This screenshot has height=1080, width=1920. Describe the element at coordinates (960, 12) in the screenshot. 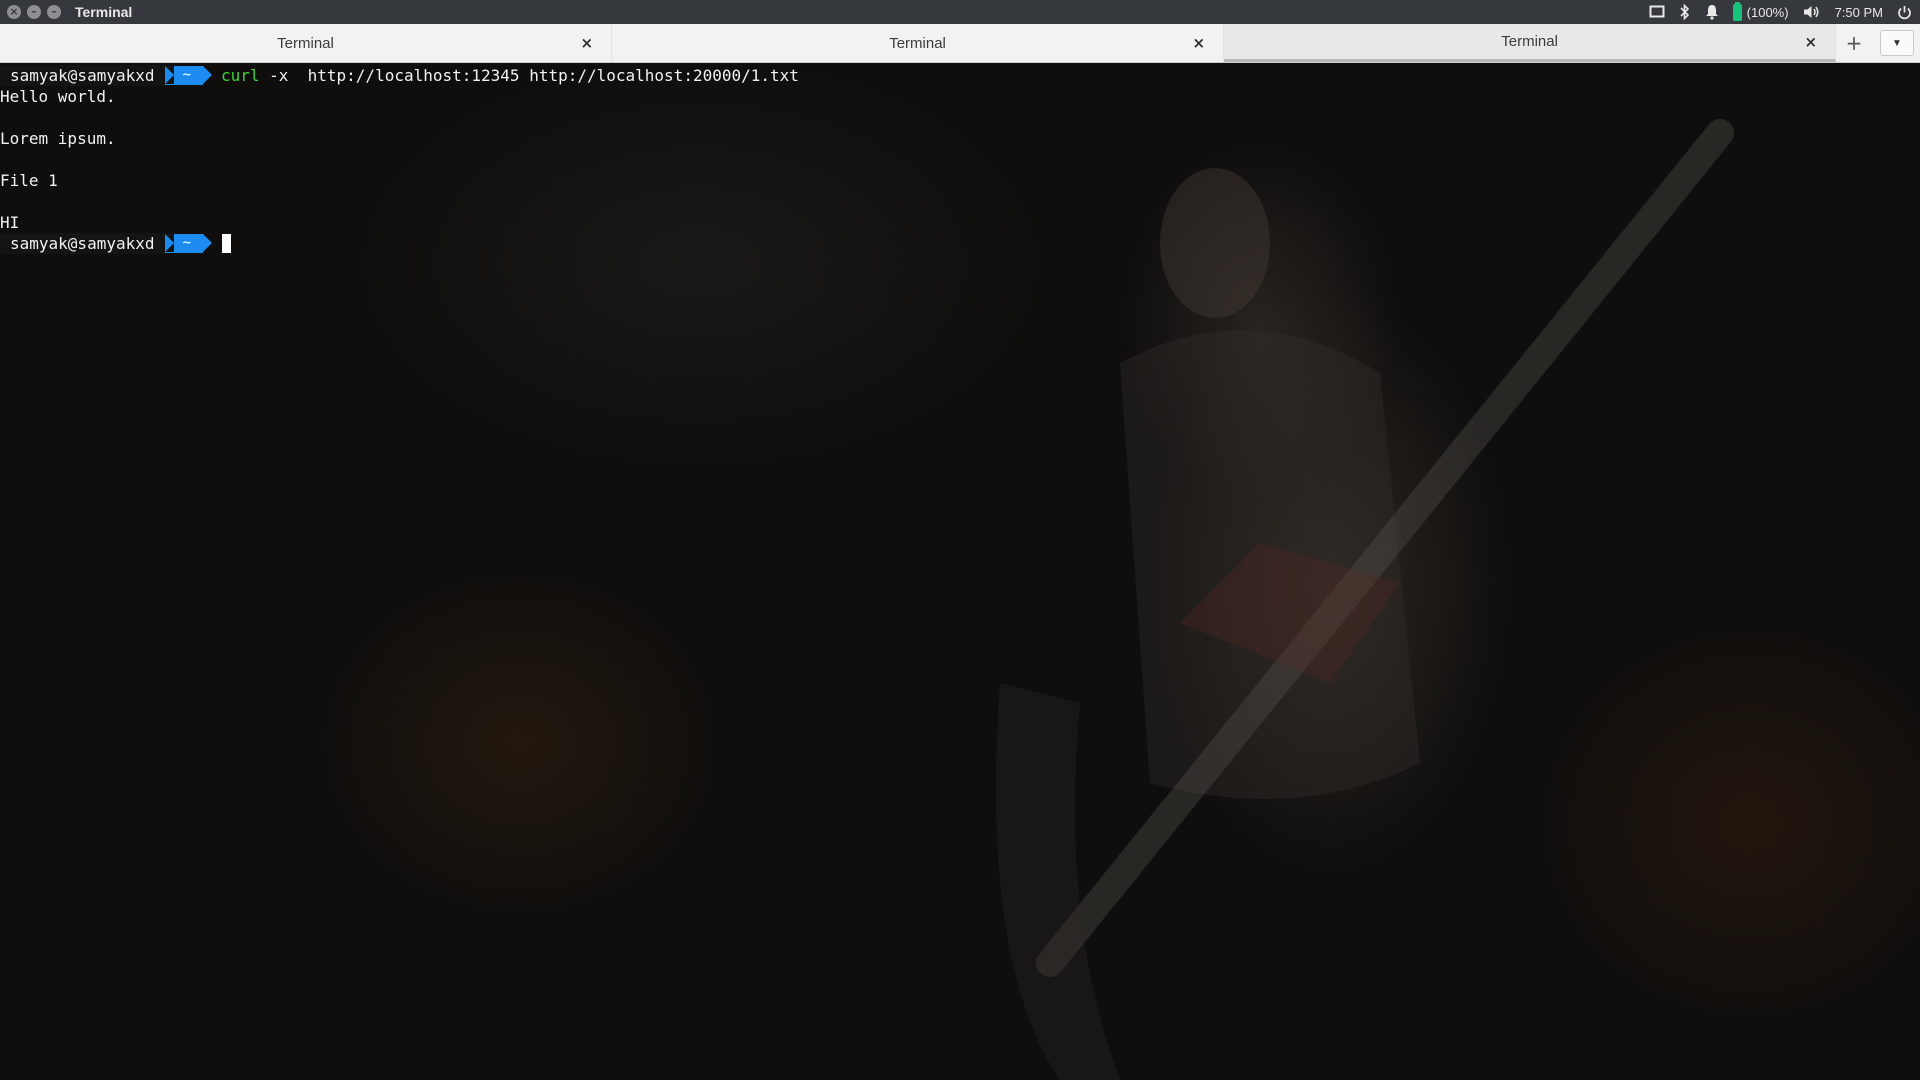

I see `top-panel: × – – Terminal (100%) 7:50 PM` at that location.